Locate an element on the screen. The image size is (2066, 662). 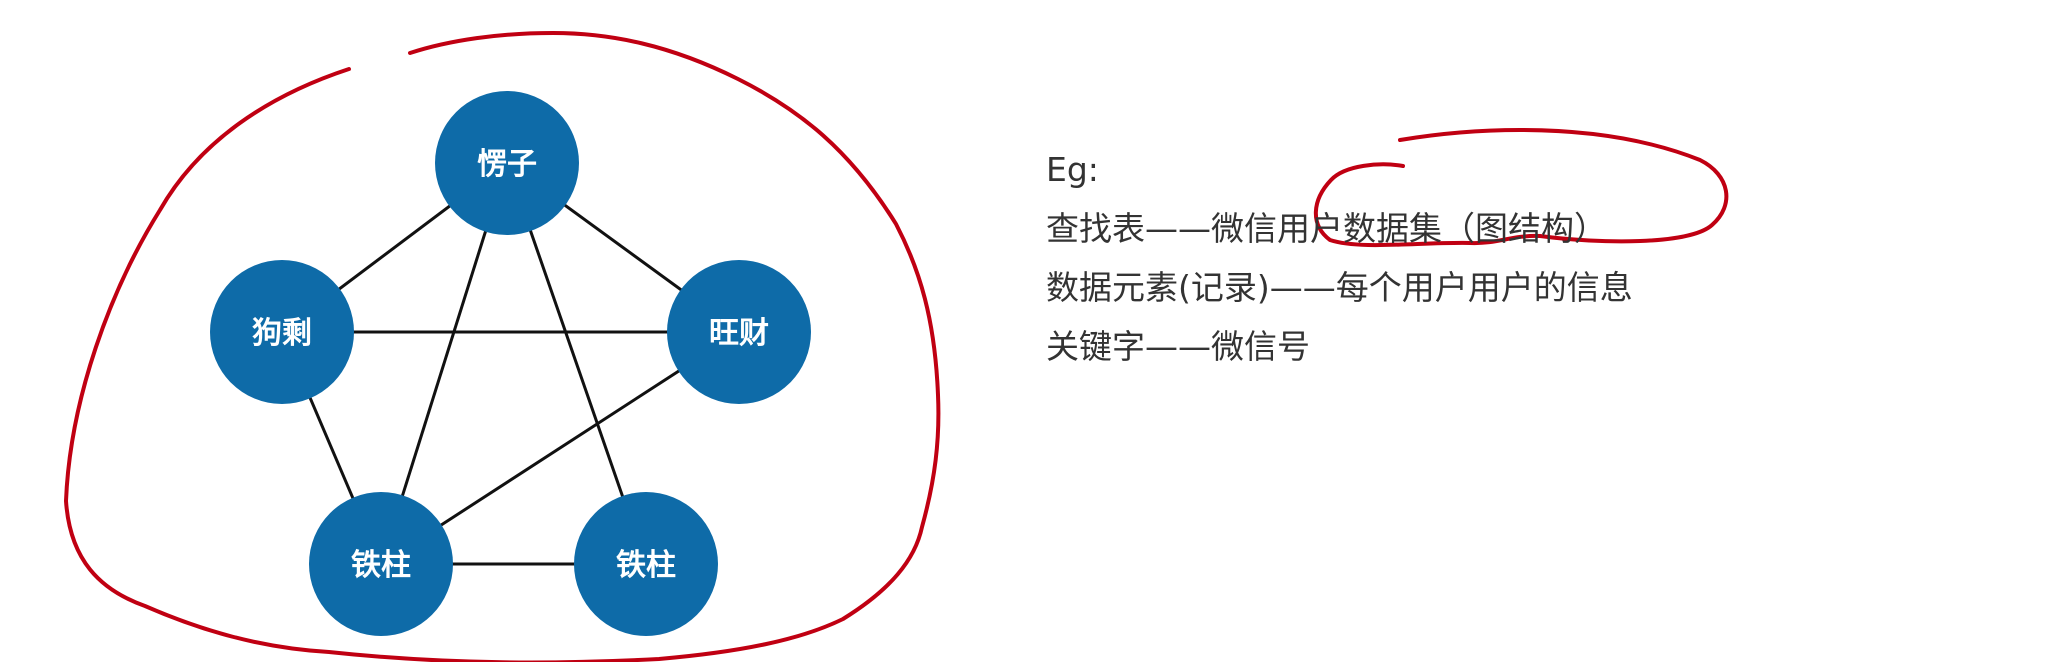
notes-line: 关键字——微信号 is located at coordinates (1178, 346).